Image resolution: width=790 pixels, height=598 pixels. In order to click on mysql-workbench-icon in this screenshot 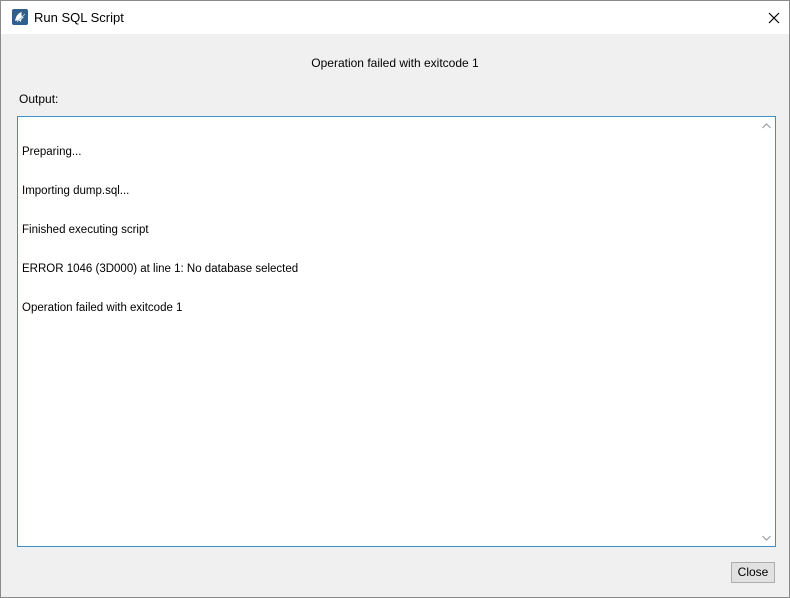, I will do `click(20, 17)`.